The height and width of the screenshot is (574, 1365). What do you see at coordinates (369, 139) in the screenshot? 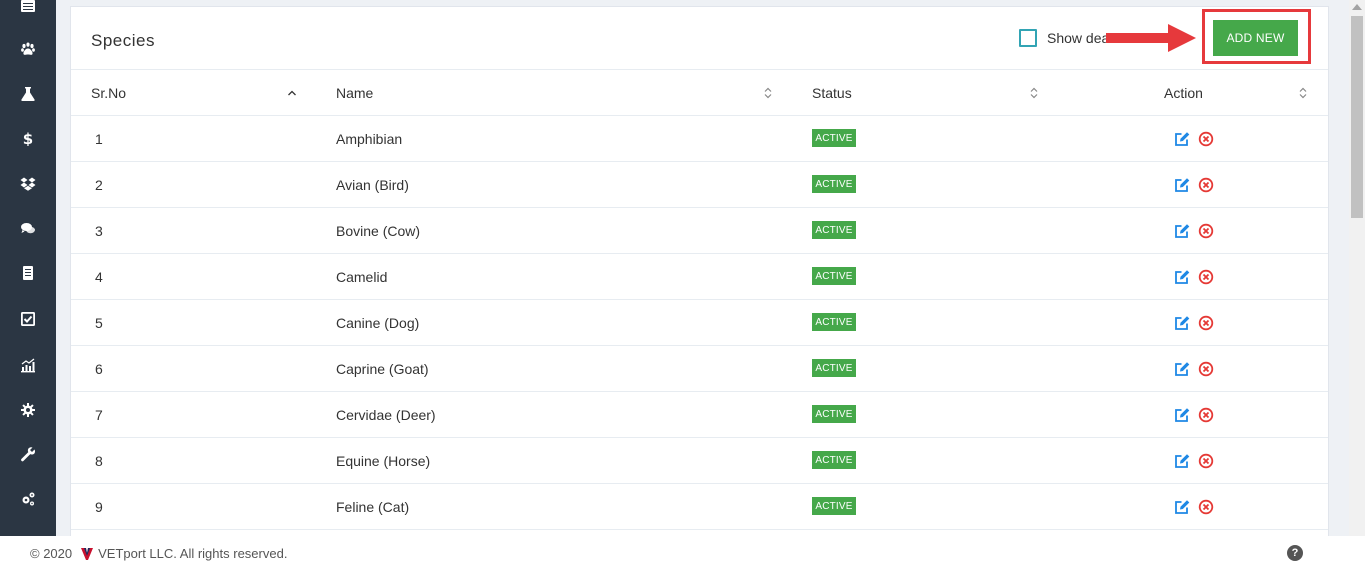
I see `row-name: Amphibian` at bounding box center [369, 139].